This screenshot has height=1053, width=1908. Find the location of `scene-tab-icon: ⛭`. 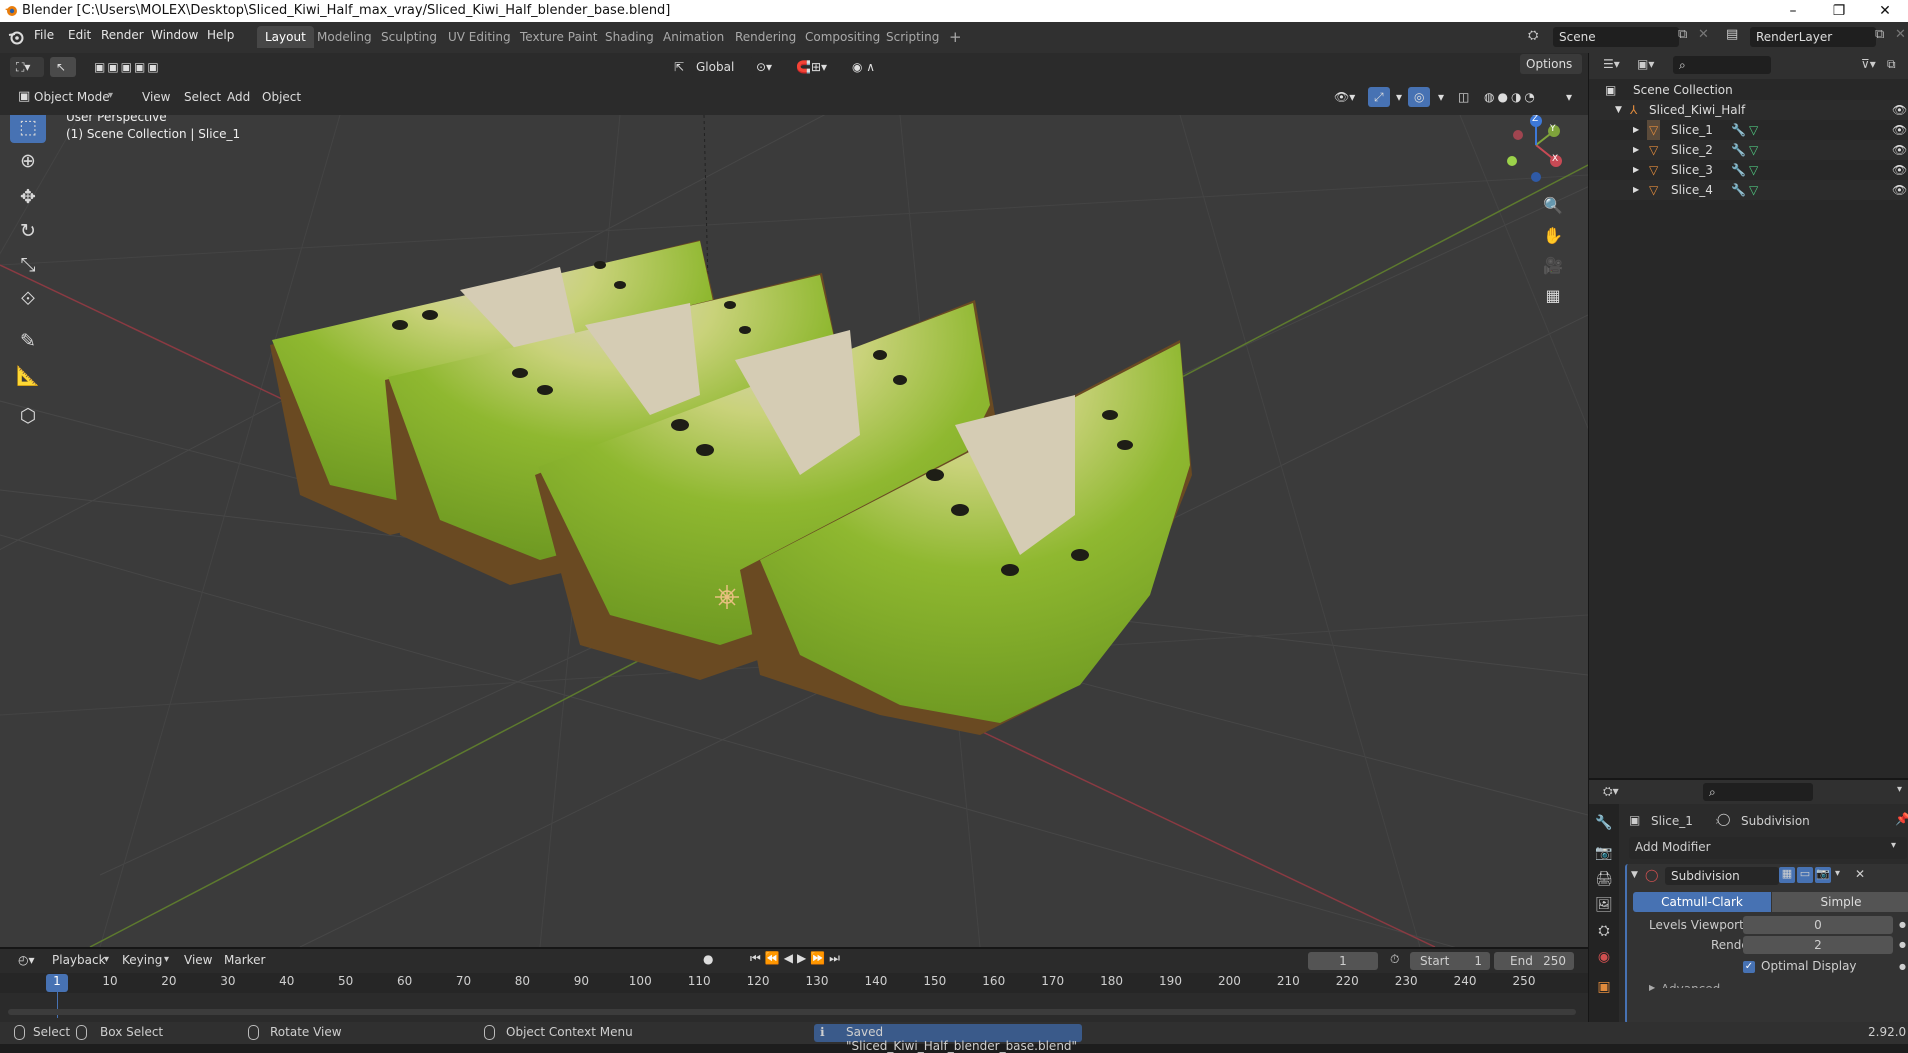

scene-tab-icon: ⛭ is located at coordinates (1604, 931).